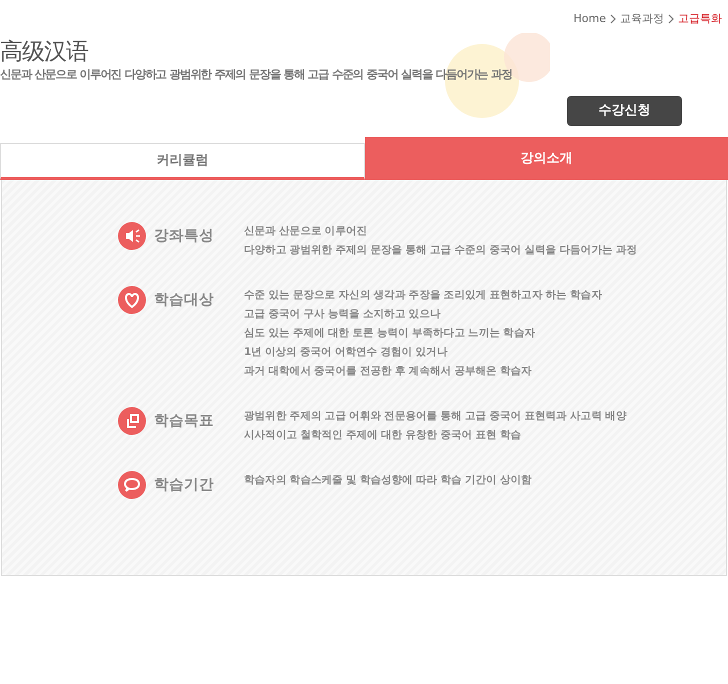 The height and width of the screenshot is (684, 728). Describe the element at coordinates (440, 250) in the screenshot. I see `description-line: 다양하고 광범위한 주제의 문장을 통해 고급 수준의 중국어 실력을 다듬어가는 과정` at that location.